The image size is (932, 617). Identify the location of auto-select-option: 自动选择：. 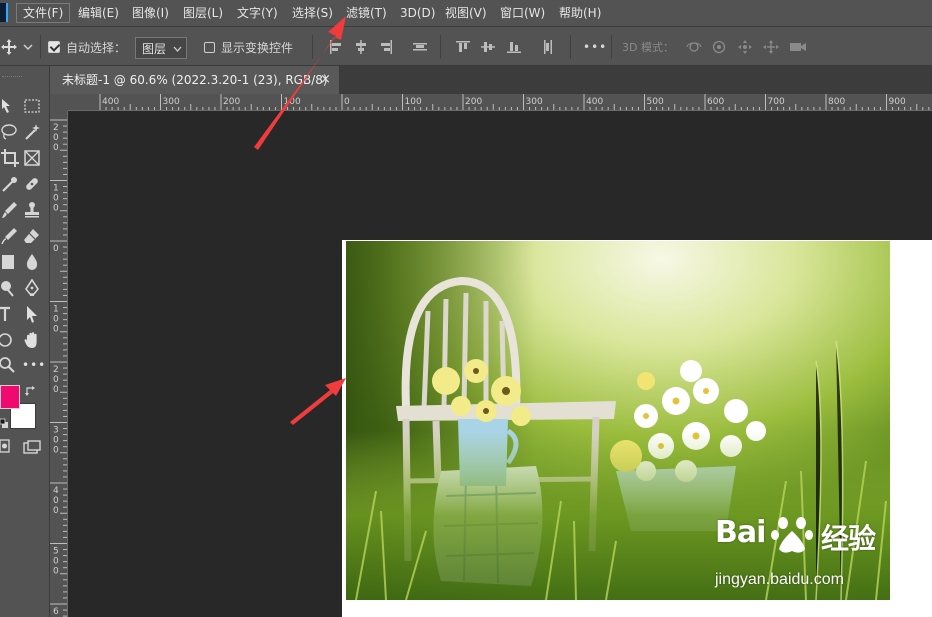
(87, 47).